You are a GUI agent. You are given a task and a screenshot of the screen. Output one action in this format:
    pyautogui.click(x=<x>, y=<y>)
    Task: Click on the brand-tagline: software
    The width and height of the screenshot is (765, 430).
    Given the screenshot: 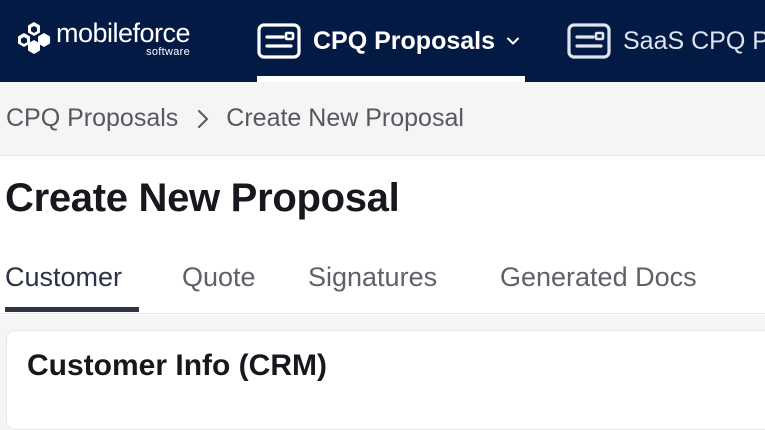 What is the action you would take?
    pyautogui.click(x=168, y=52)
    